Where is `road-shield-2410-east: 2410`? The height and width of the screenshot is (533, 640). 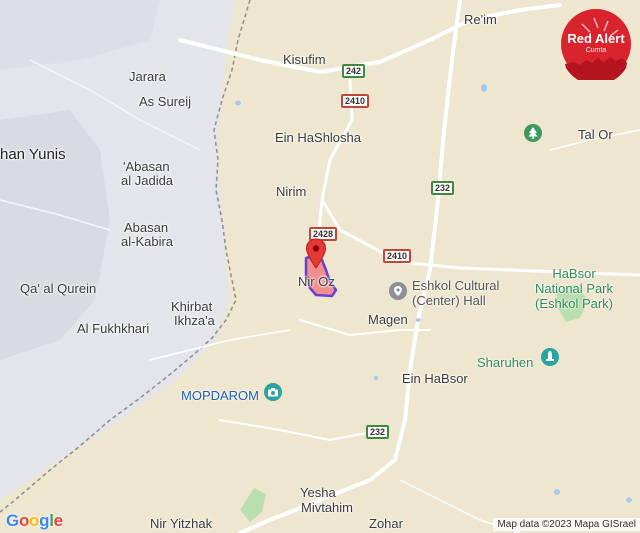
road-shield-2410-east: 2410 is located at coordinates (397, 256).